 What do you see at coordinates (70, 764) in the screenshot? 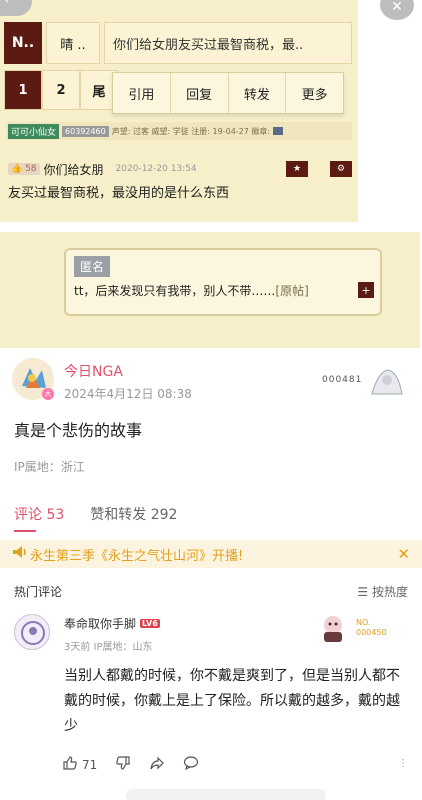
I see `thumbs-up-icon` at bounding box center [70, 764].